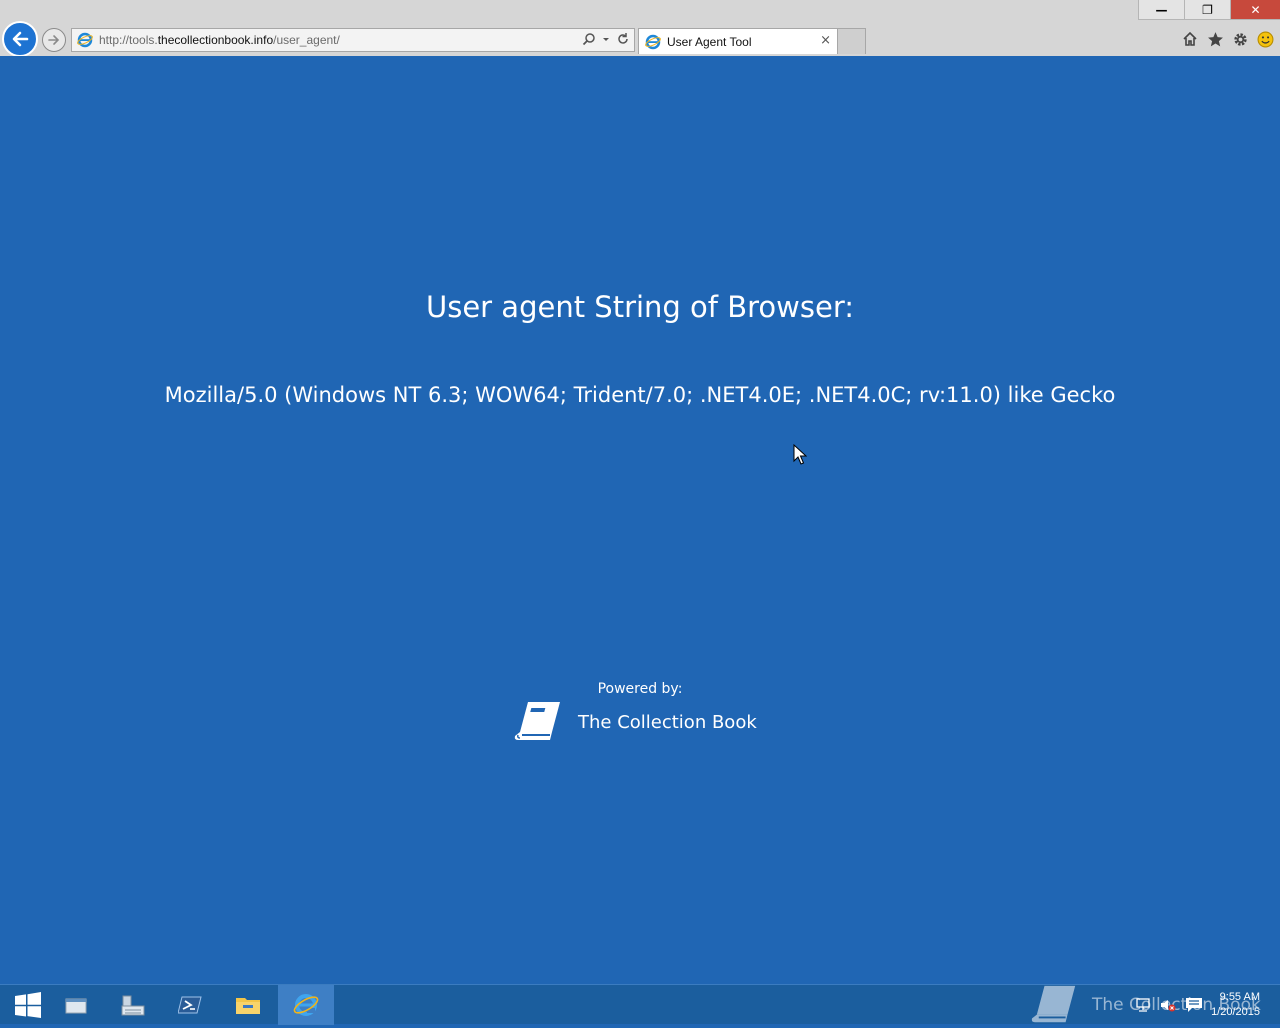 The image size is (1280, 1028). I want to click on close-window-button: ✕, so click(1255, 10).